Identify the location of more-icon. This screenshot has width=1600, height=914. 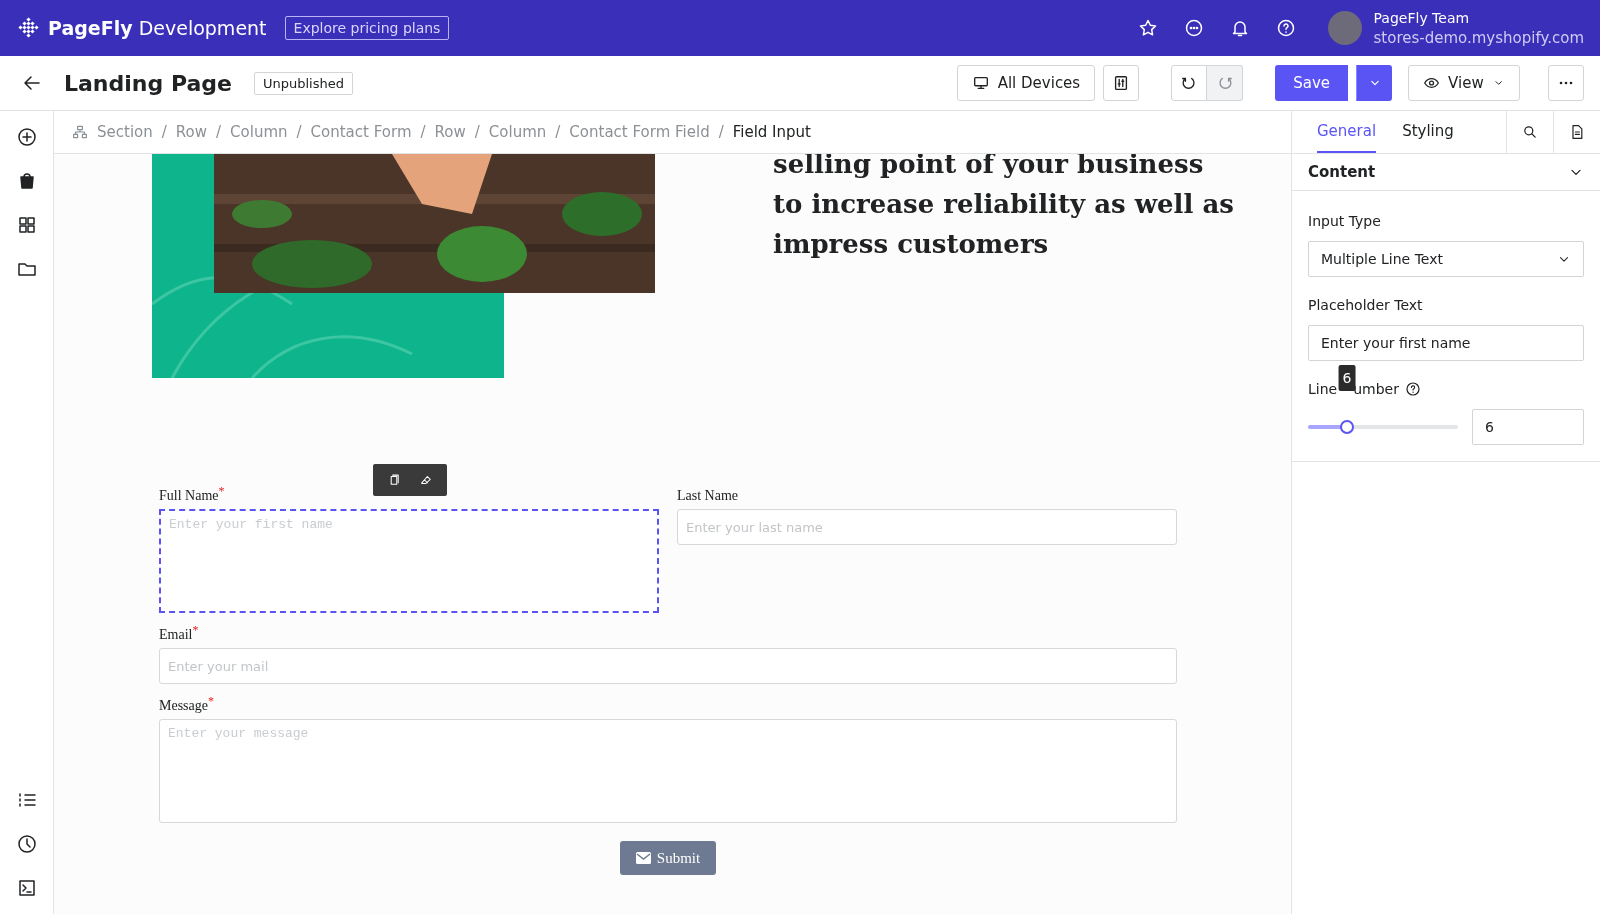
(1566, 83).